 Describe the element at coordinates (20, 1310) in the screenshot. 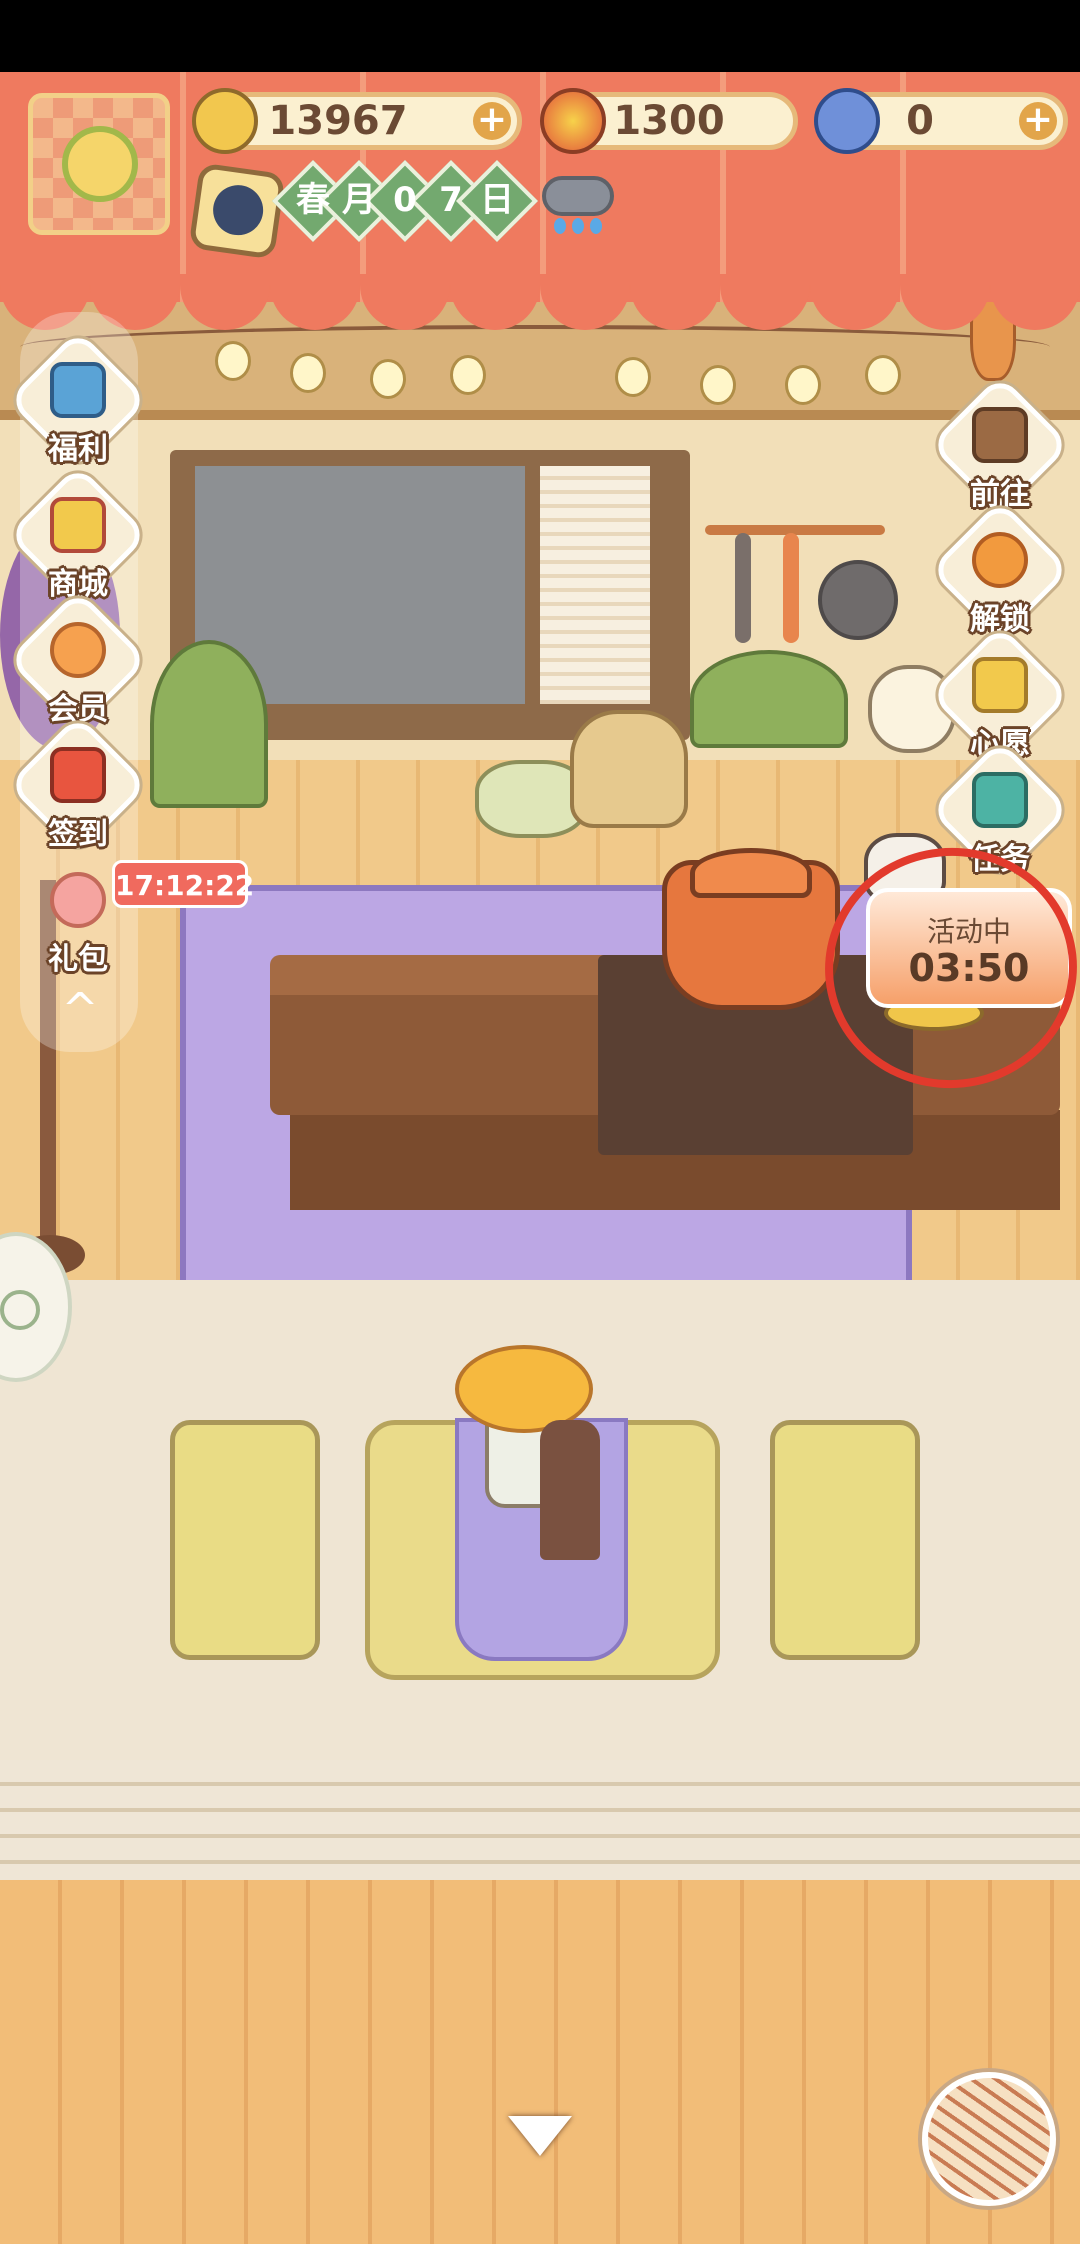

I see `clock-icon` at that location.